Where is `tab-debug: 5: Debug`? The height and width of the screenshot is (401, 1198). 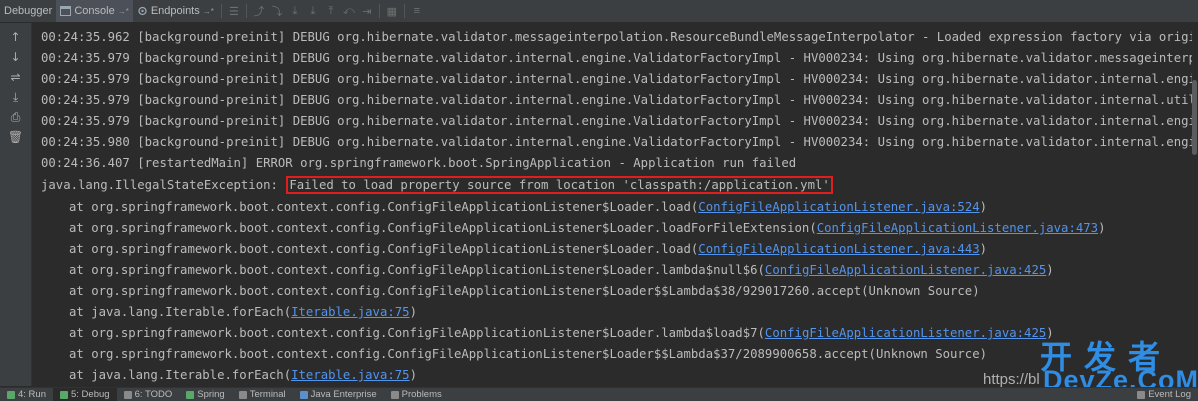
tab-debug: 5: Debug is located at coordinates (85, 394).